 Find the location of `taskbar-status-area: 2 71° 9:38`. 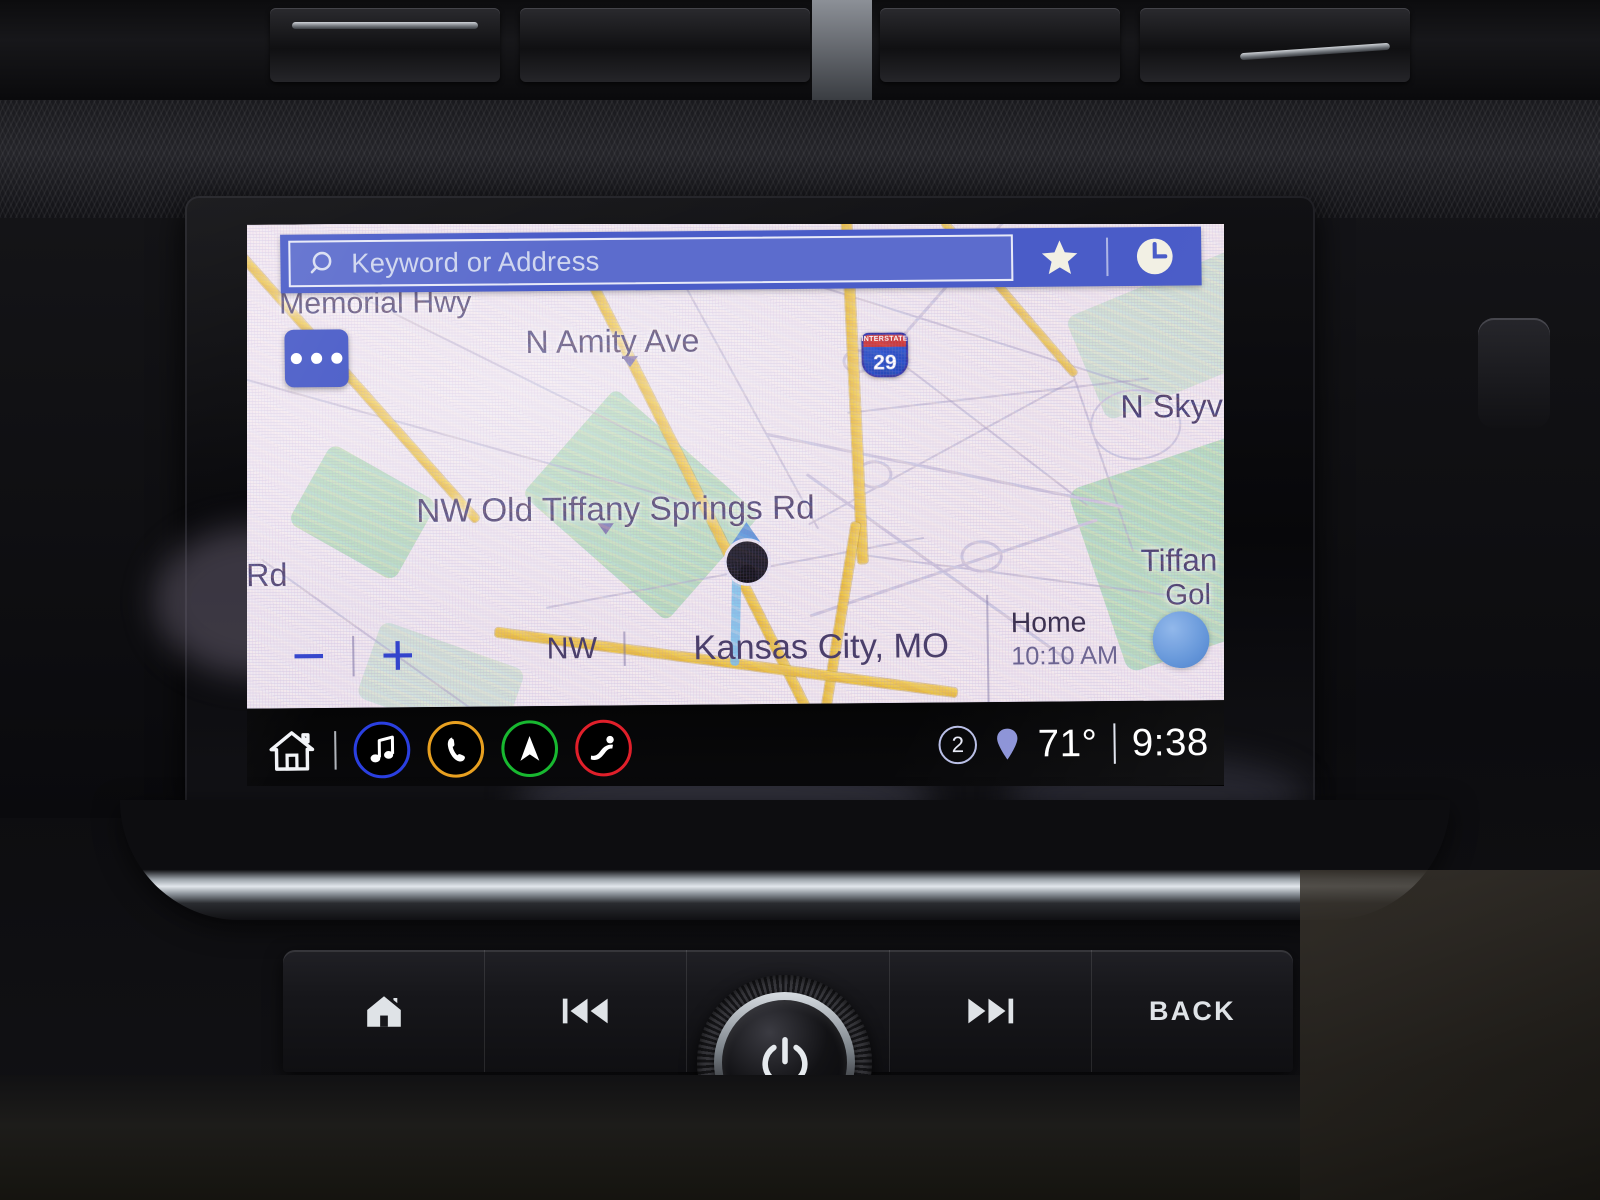

taskbar-status-area: 2 71° 9:38 is located at coordinates (1081, 744).